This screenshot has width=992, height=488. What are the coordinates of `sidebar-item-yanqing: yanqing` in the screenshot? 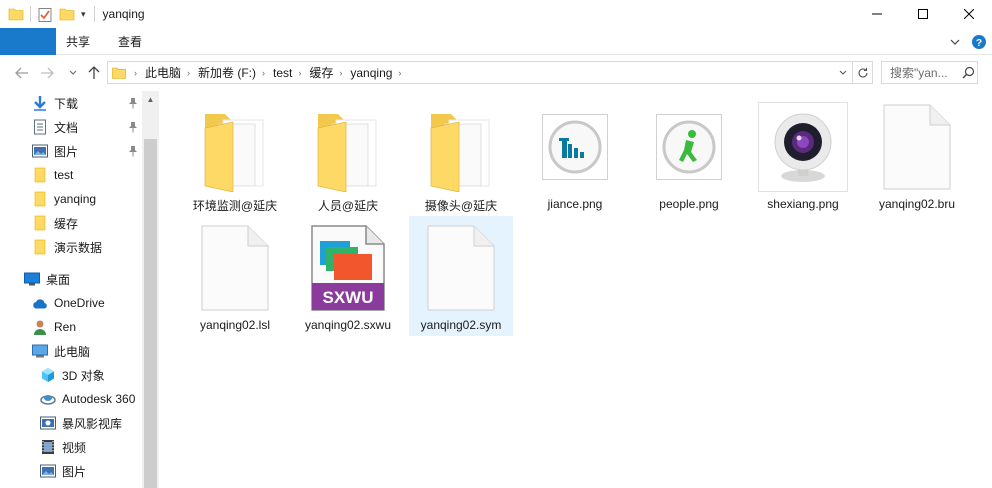 It's located at (64, 199).